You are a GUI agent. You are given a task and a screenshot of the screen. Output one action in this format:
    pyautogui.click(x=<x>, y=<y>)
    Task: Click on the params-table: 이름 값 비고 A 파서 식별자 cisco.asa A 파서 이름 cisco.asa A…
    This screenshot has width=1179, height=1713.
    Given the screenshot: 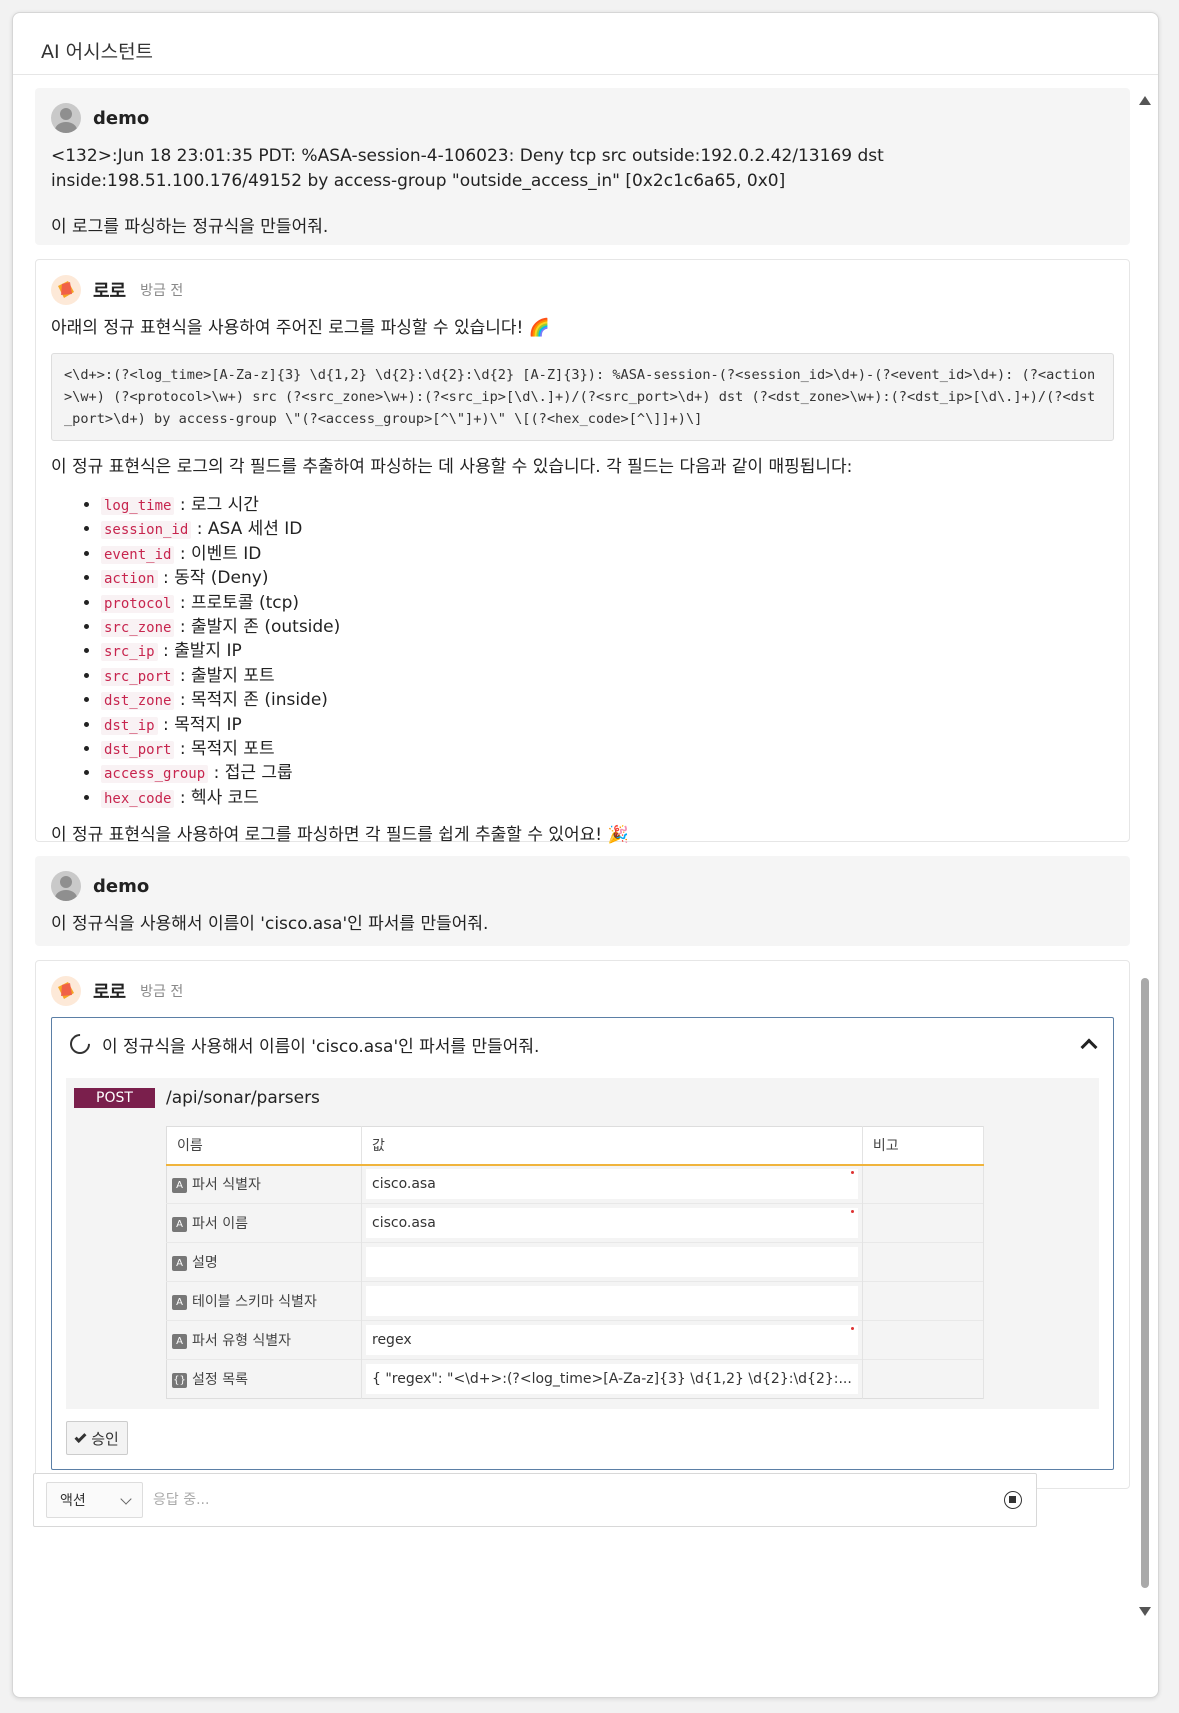 What is the action you would take?
    pyautogui.click(x=575, y=1262)
    